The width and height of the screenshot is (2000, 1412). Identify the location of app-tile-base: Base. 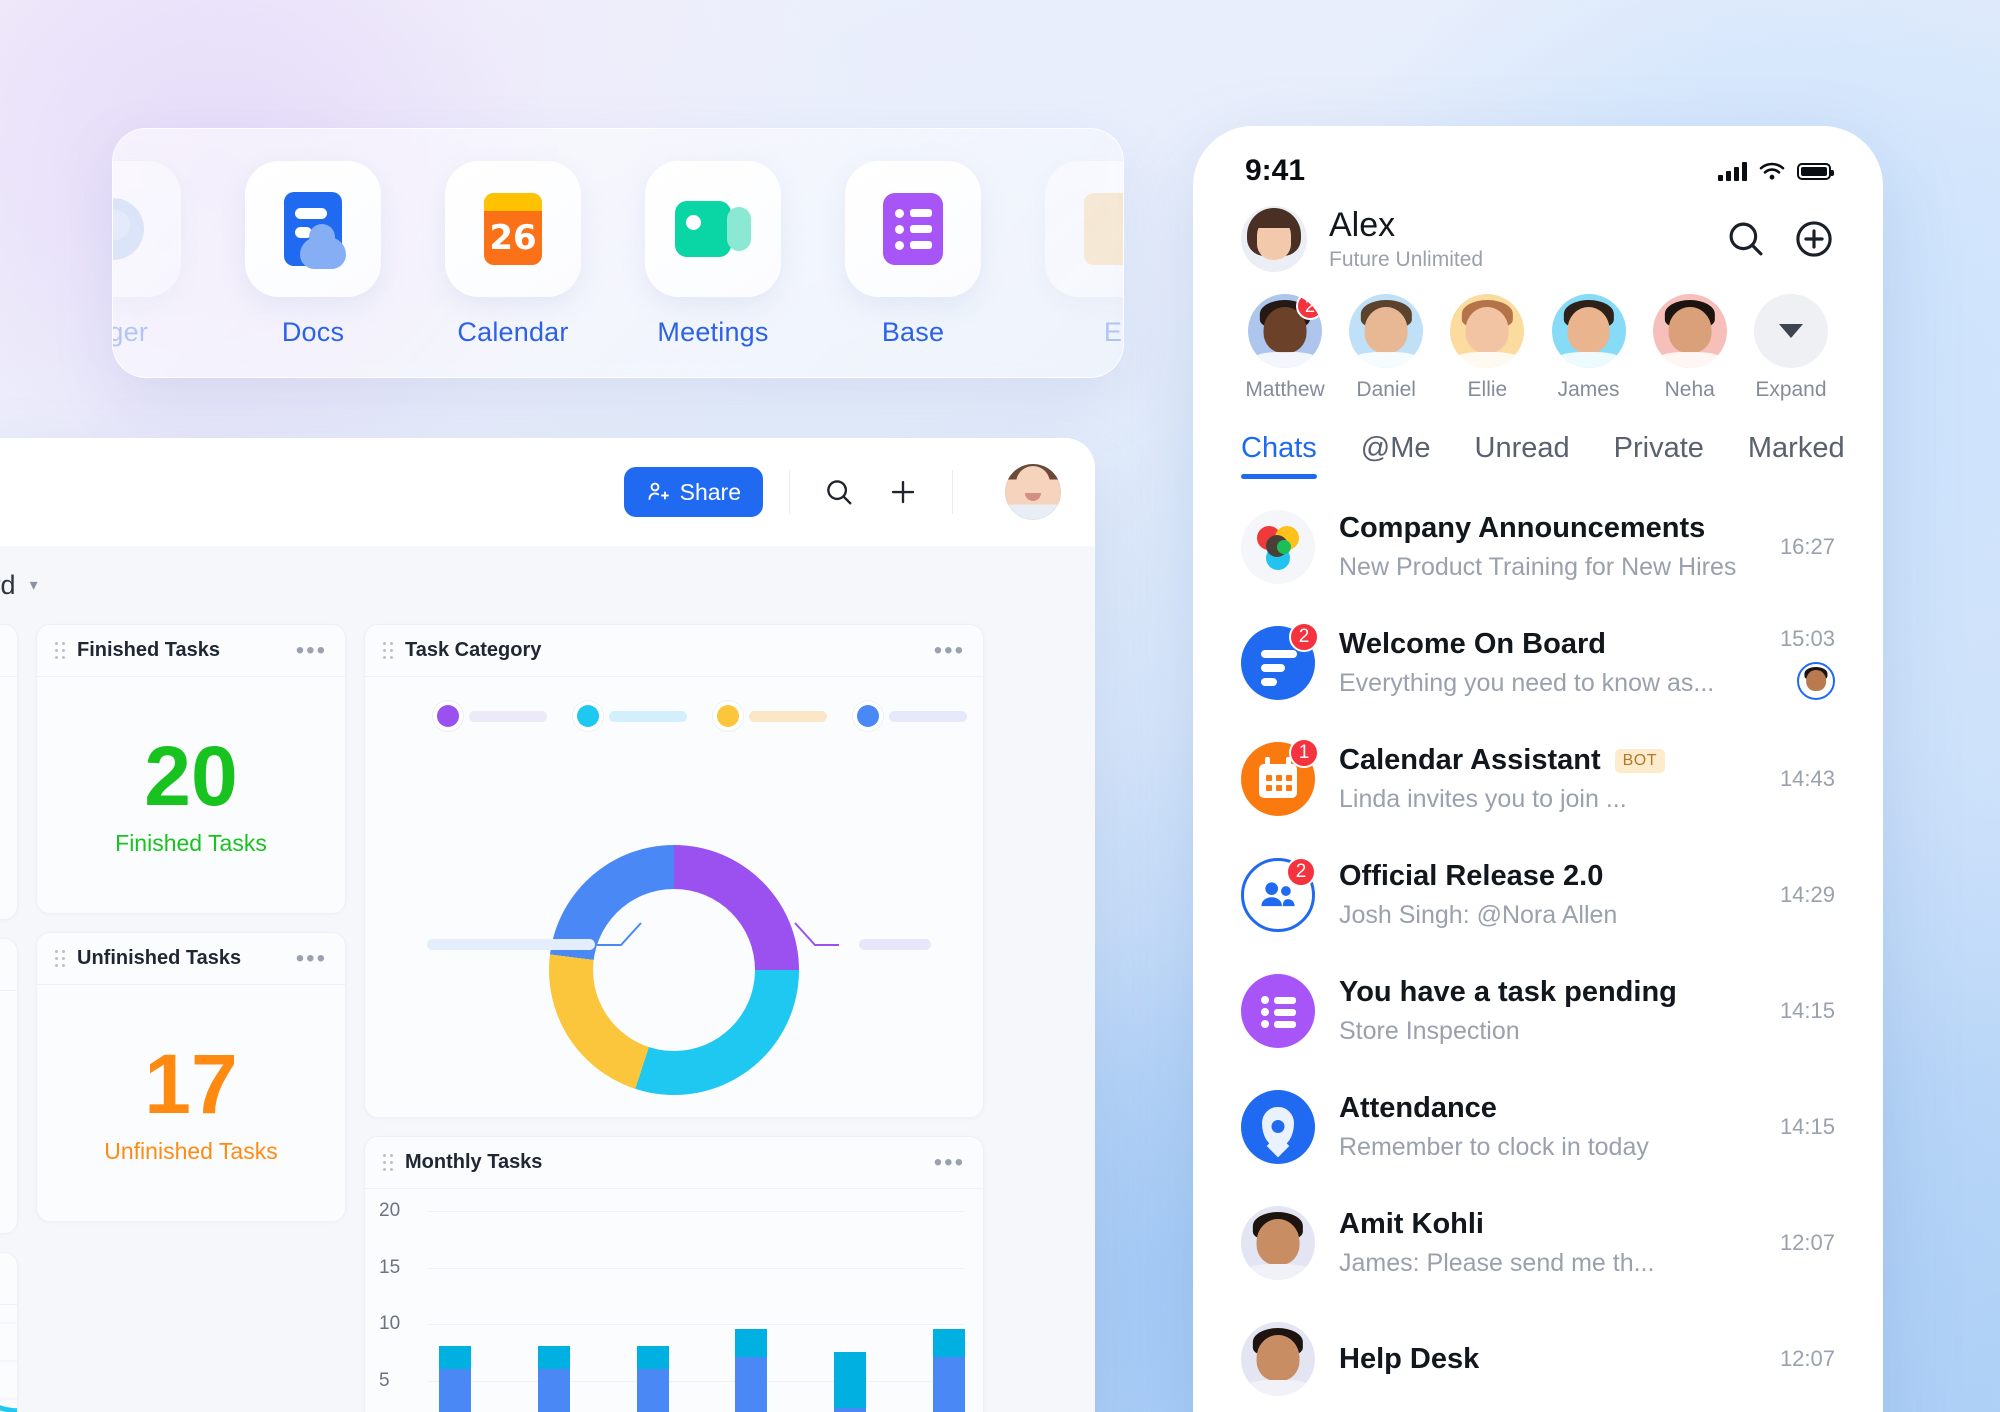
(913, 254).